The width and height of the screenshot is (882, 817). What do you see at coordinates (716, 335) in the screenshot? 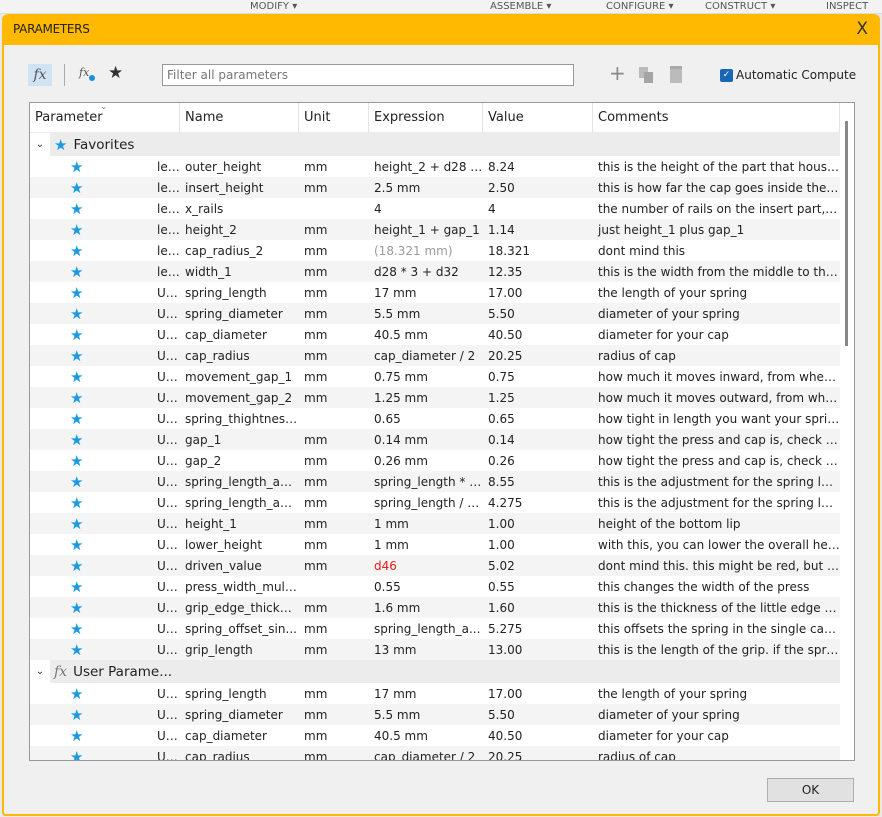
I see `parameter-comment: diameter for your cap` at bounding box center [716, 335].